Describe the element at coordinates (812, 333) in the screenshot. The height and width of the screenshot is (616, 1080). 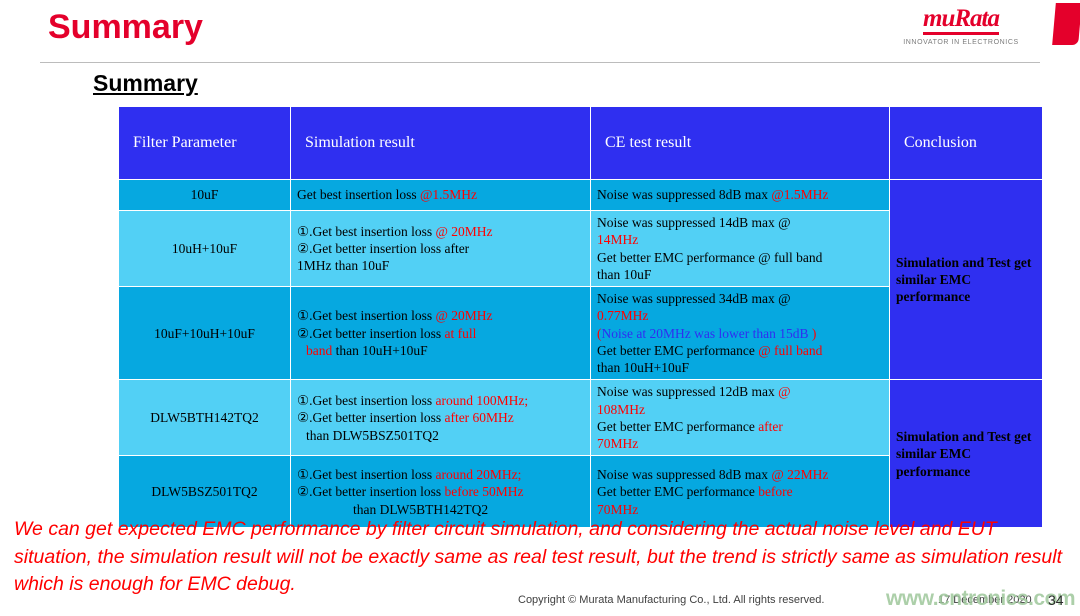
I see `ce-paren-close: )` at that location.